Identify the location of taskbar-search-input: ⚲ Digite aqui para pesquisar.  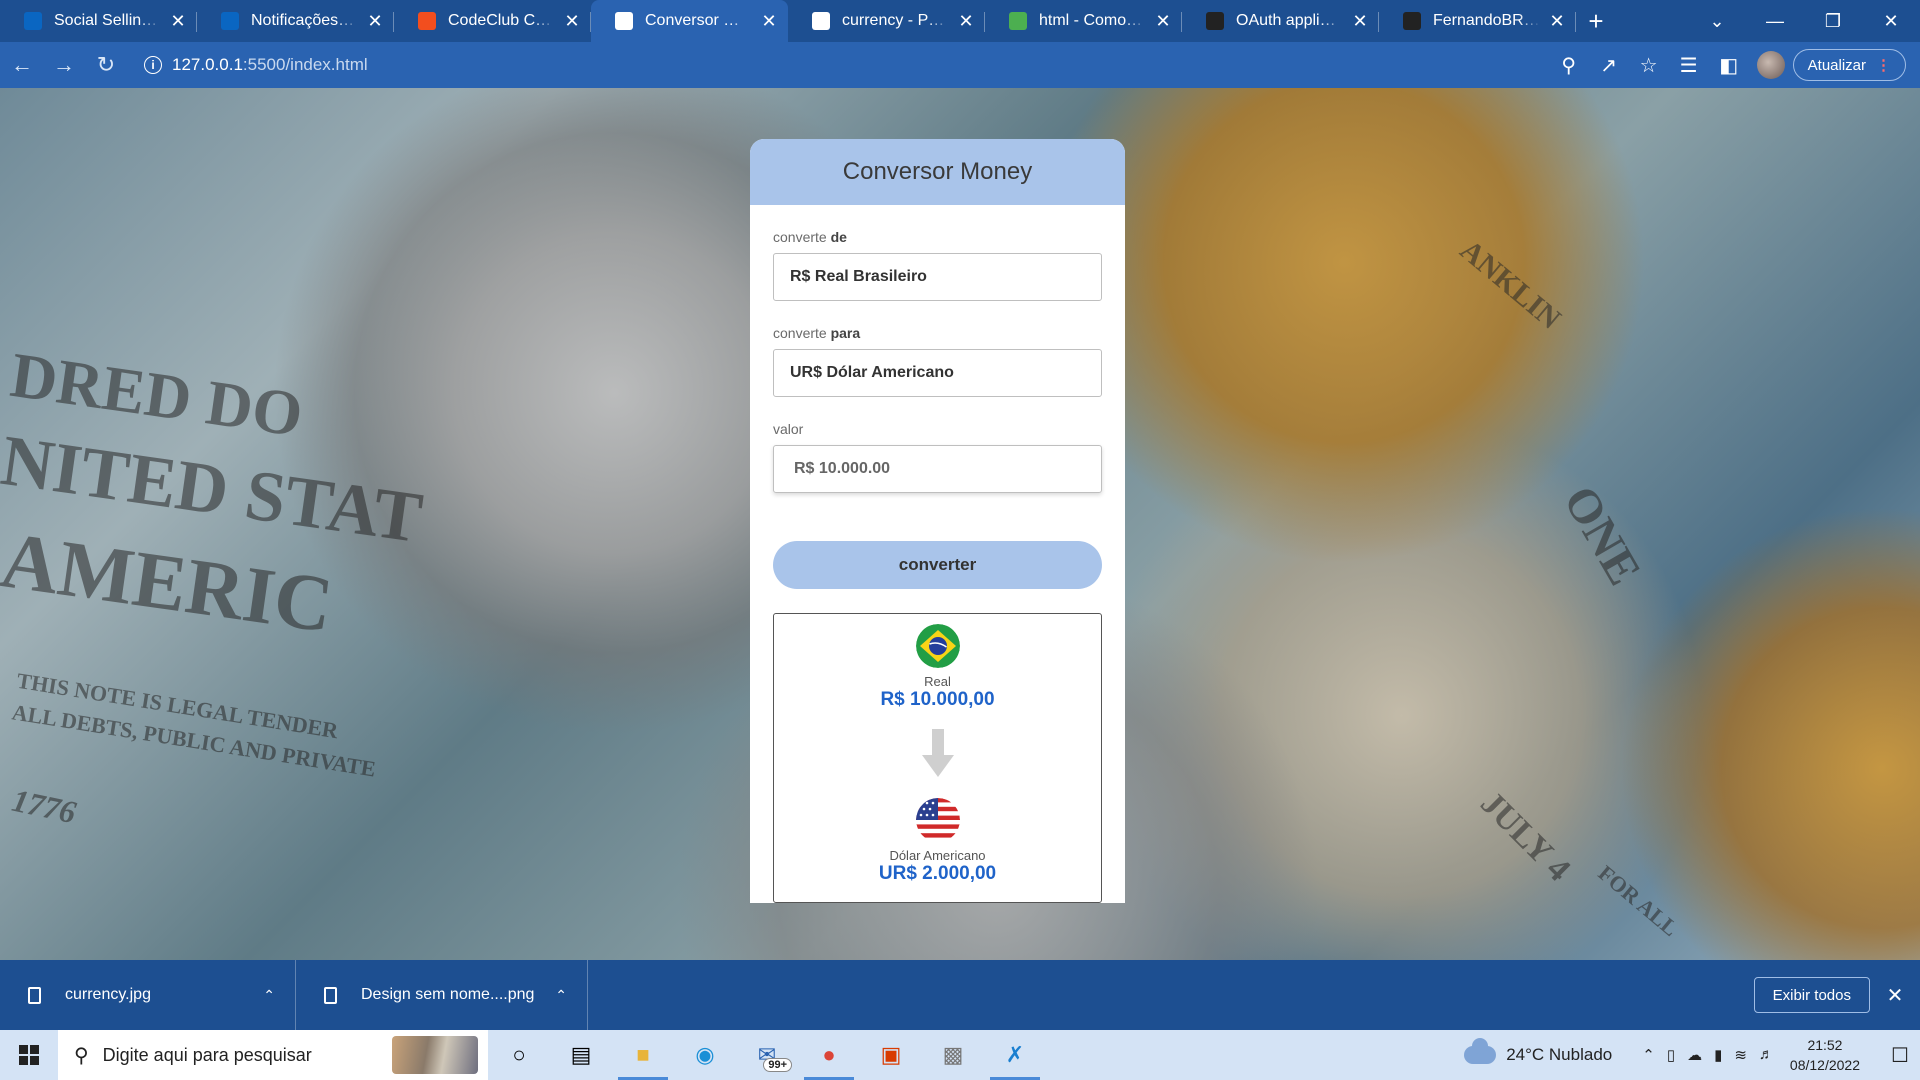
(273, 1055).